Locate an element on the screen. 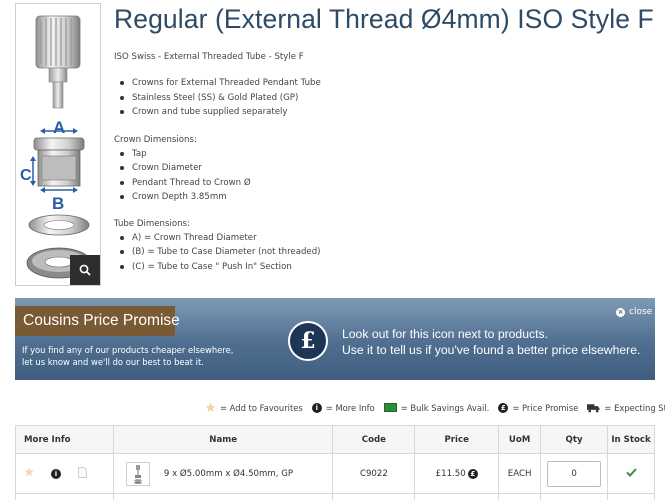 This screenshot has width=665, height=500. table-row is located at coordinates (335, 496).